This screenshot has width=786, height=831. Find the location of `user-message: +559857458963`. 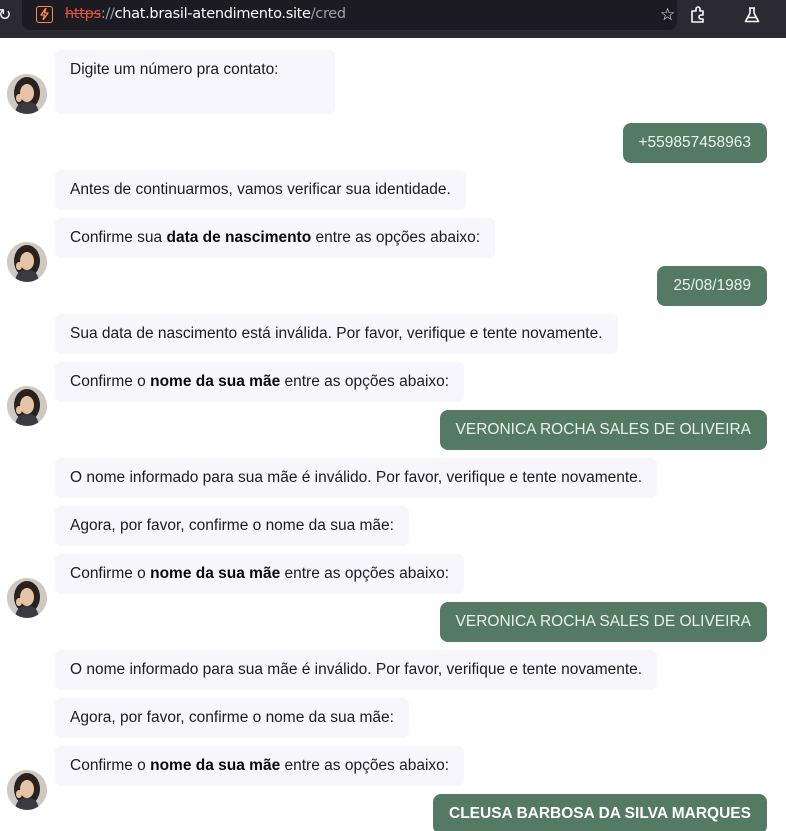

user-message: +559857458963 is located at coordinates (694, 143).